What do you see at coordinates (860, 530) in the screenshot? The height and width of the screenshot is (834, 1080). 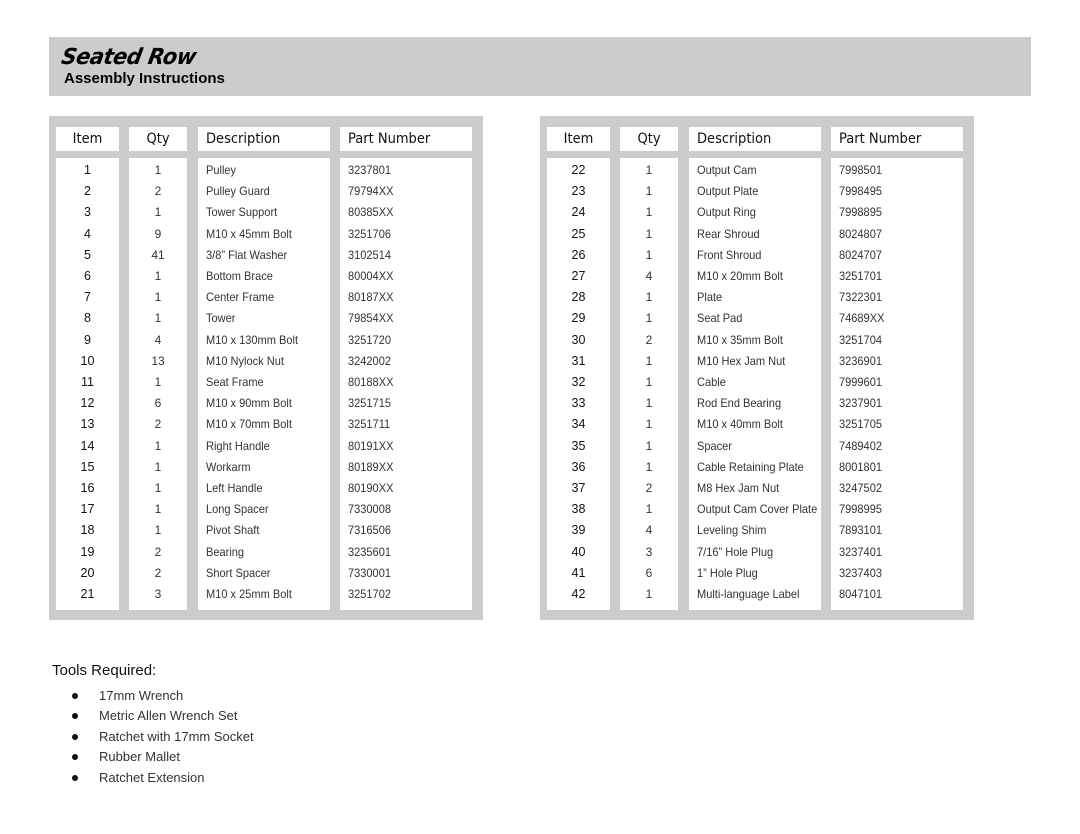 I see `part-number: 7893101` at bounding box center [860, 530].